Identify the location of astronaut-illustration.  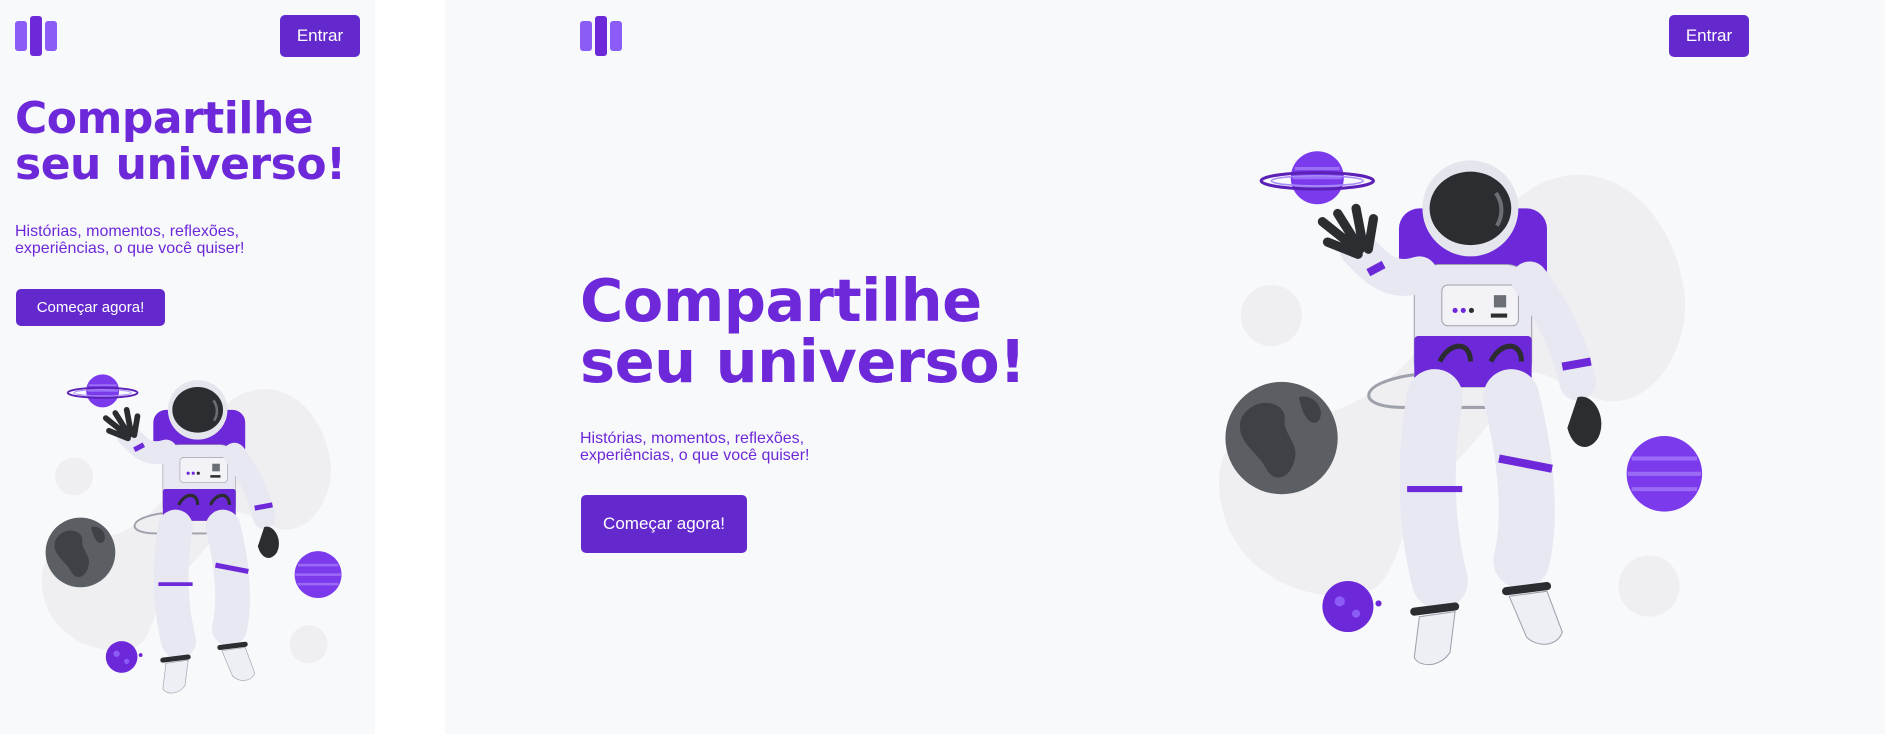
(185, 535).